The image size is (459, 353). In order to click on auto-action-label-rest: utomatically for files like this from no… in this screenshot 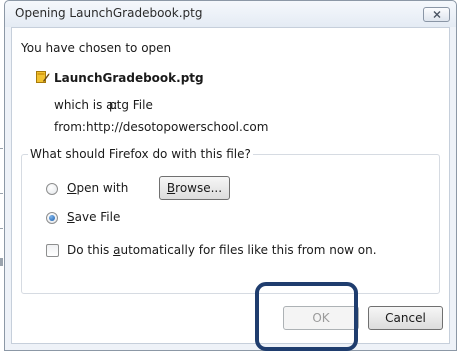, I will do `click(248, 250)`.